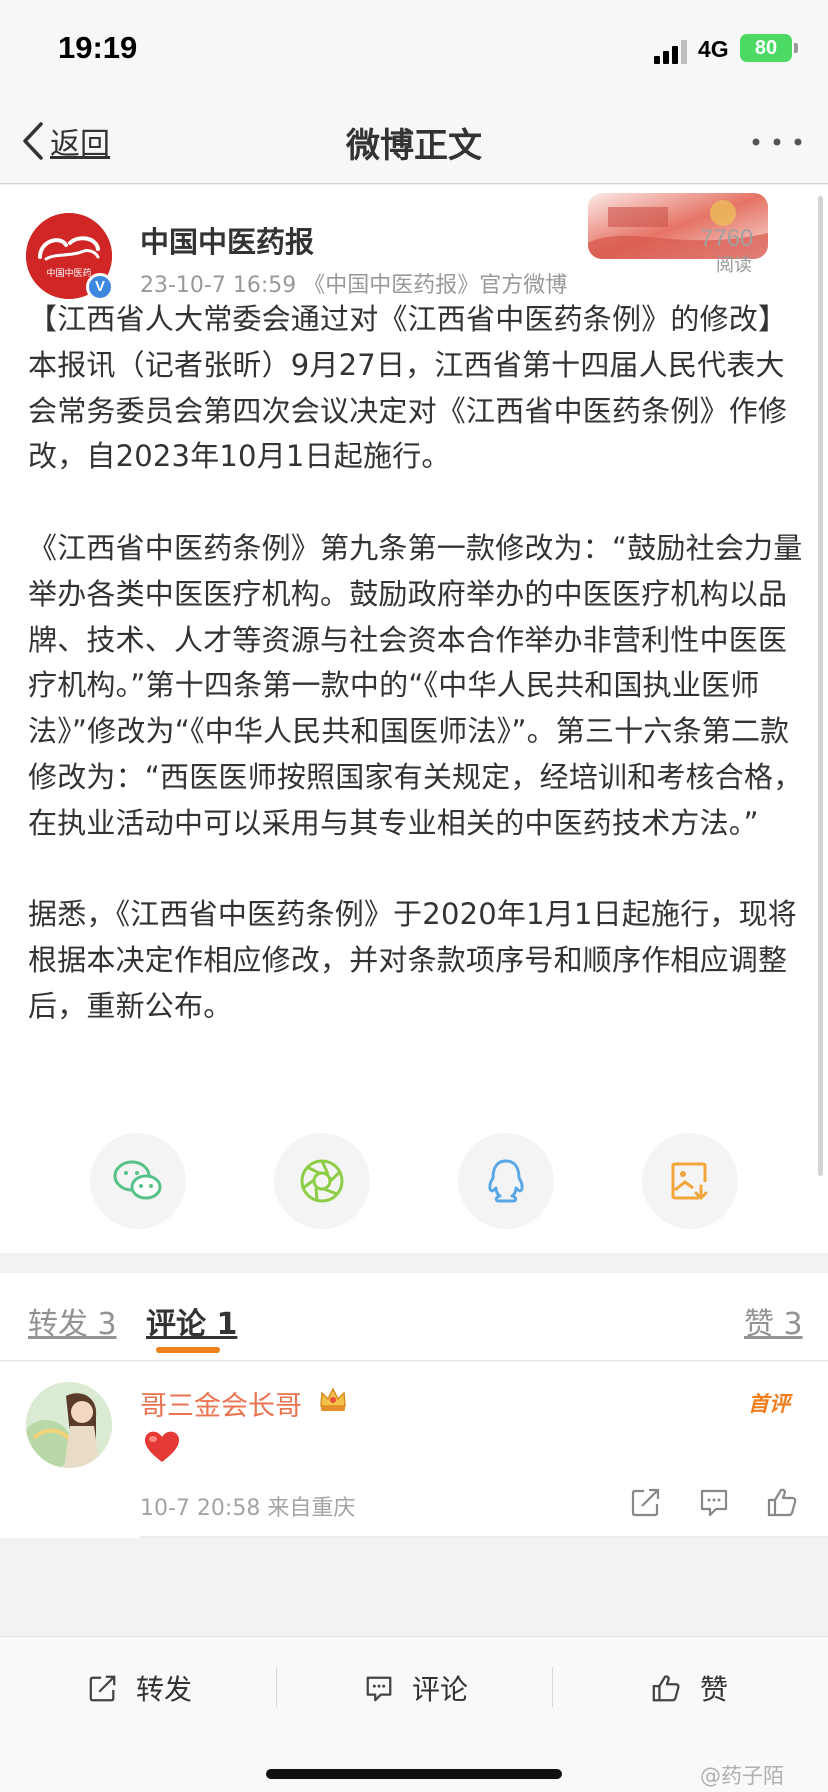  What do you see at coordinates (766, 48) in the screenshot?
I see `battery-indicator: 80` at bounding box center [766, 48].